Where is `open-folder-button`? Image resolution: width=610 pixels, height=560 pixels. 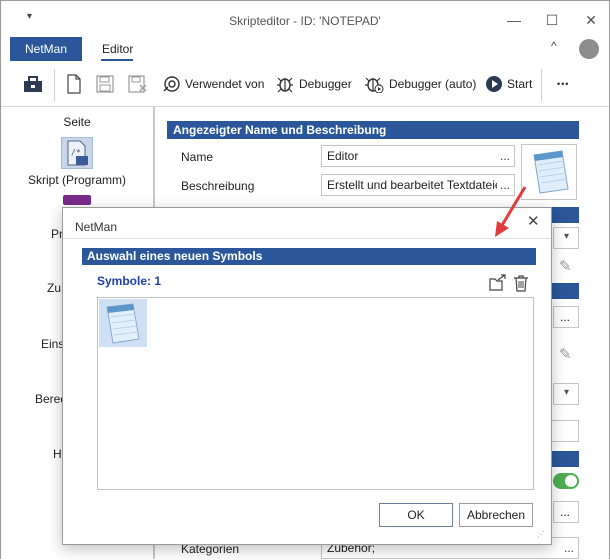 open-folder-button is located at coordinates (498, 284).